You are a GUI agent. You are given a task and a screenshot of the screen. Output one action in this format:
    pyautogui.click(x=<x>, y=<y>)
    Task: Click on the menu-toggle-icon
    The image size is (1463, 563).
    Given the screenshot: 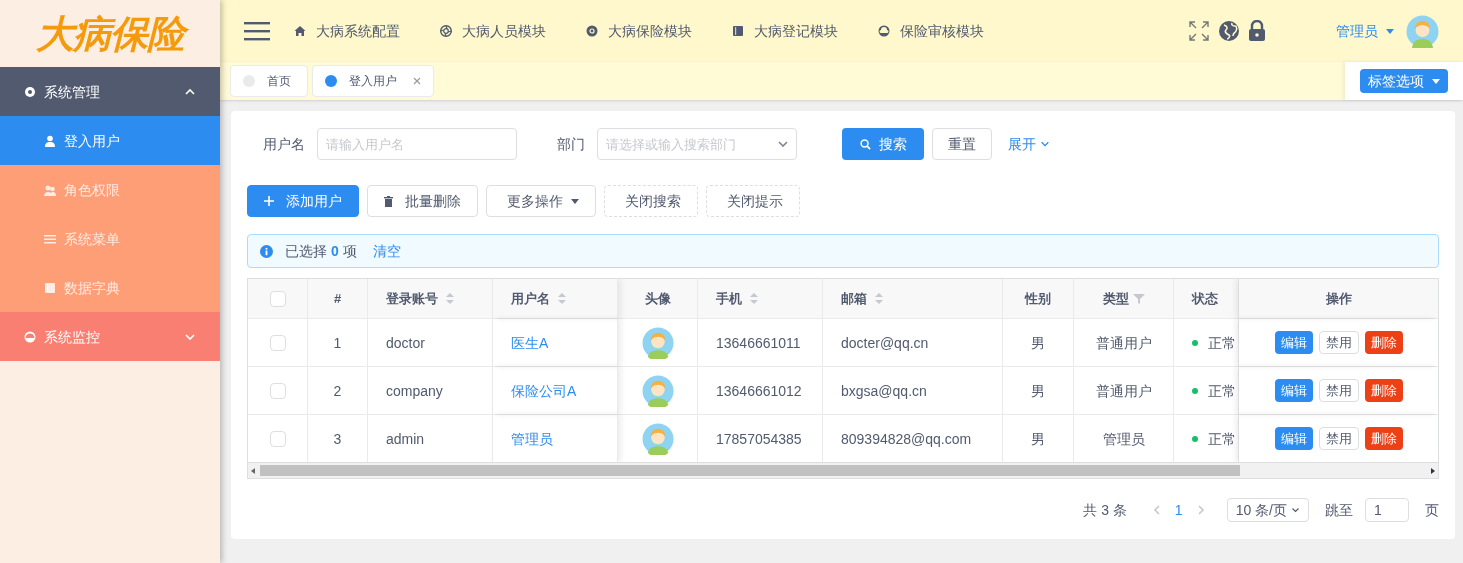 What is the action you would take?
    pyautogui.click(x=257, y=31)
    